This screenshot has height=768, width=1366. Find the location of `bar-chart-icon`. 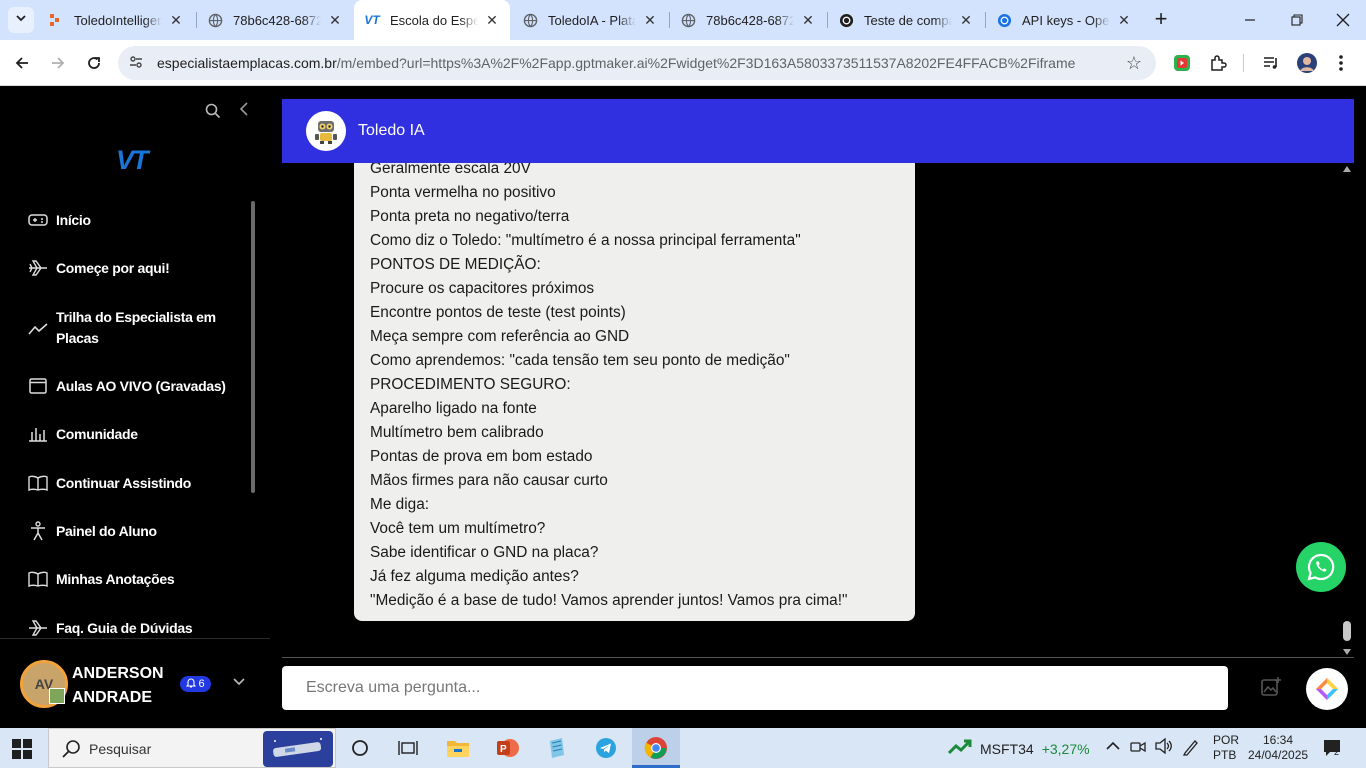

bar-chart-icon is located at coordinates (38, 434).